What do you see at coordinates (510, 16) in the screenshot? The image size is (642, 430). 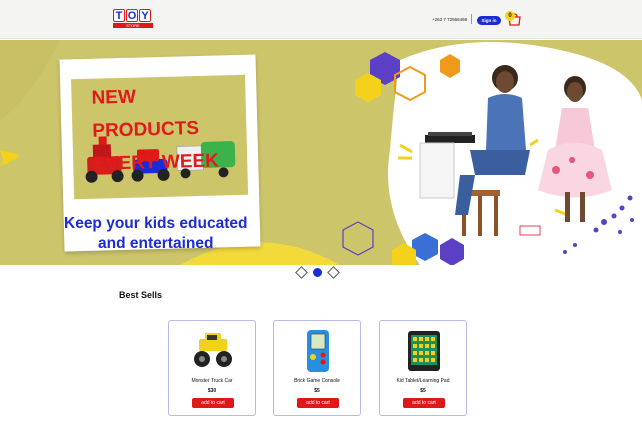 I see `cart-count-badge: 0` at bounding box center [510, 16].